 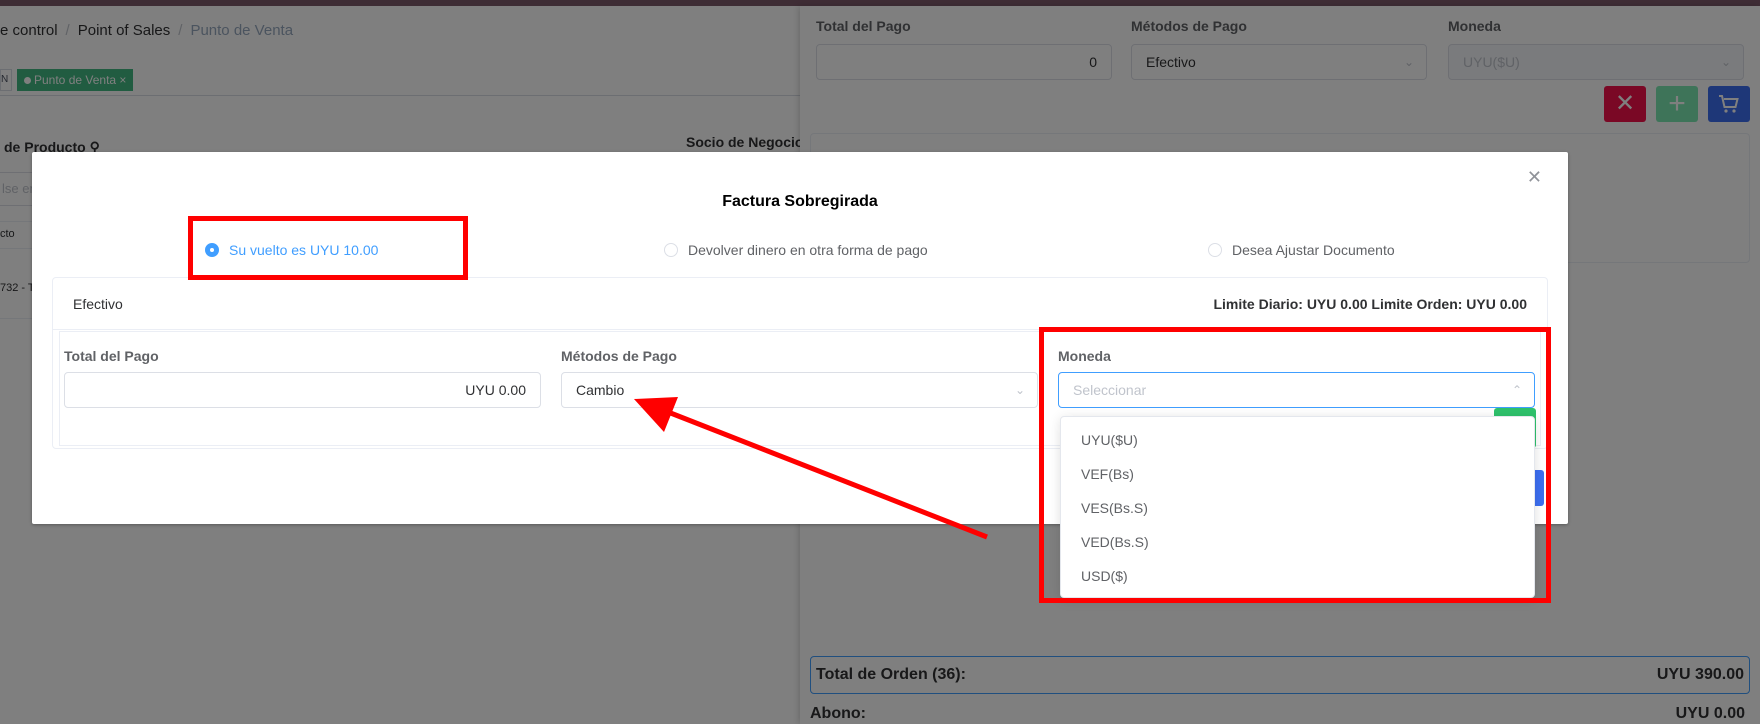 What do you see at coordinates (1295, 465) in the screenshot?
I see `annotation-box-currency` at bounding box center [1295, 465].